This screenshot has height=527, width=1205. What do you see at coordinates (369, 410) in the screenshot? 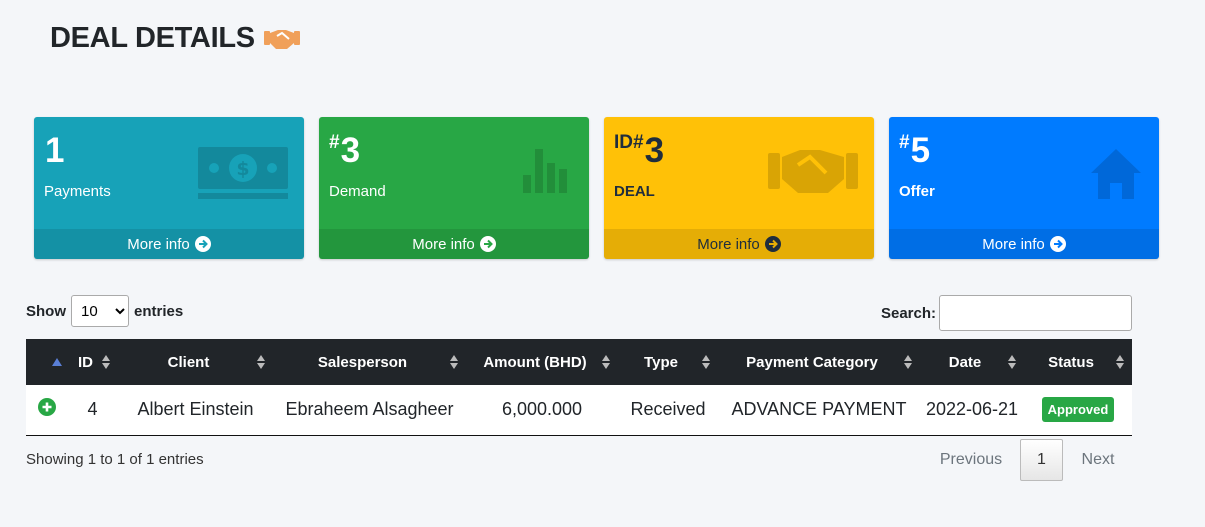
I see `cell-salesperson: Ebraheem Alsagheer` at bounding box center [369, 410].